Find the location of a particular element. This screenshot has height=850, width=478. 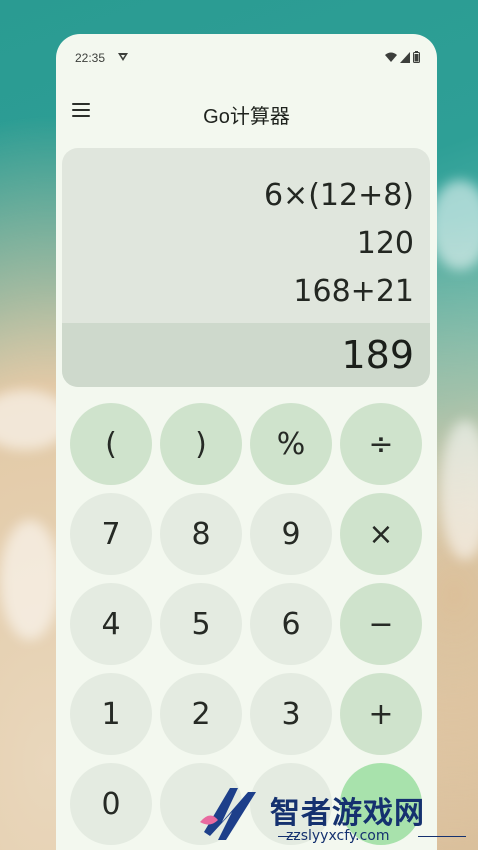

key-1-button: 1 is located at coordinates (111, 714).